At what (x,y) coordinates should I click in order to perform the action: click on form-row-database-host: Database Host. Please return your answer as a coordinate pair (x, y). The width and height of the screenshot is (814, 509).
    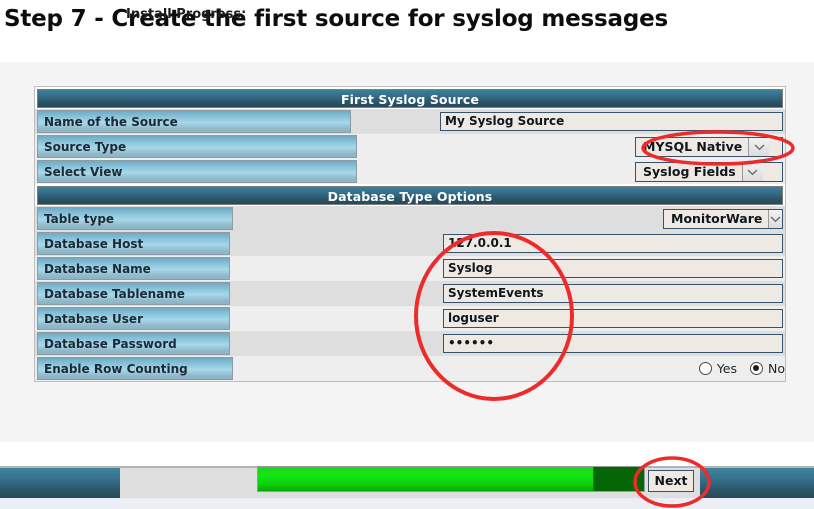
    Looking at the image, I should click on (410, 243).